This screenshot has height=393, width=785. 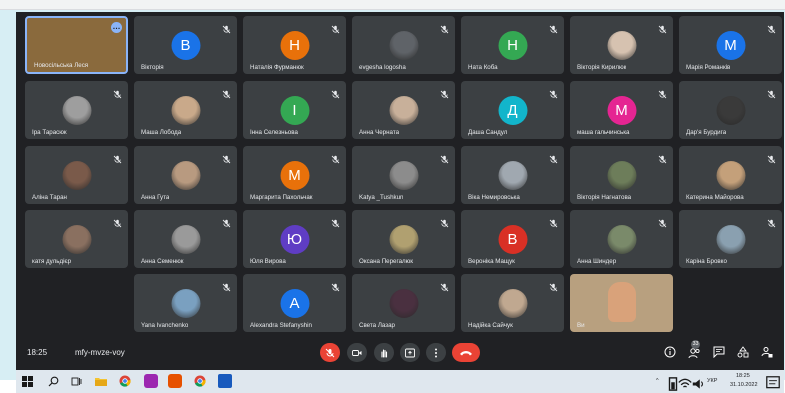 I want to click on participant-avatar-letter: І, so click(x=294, y=110).